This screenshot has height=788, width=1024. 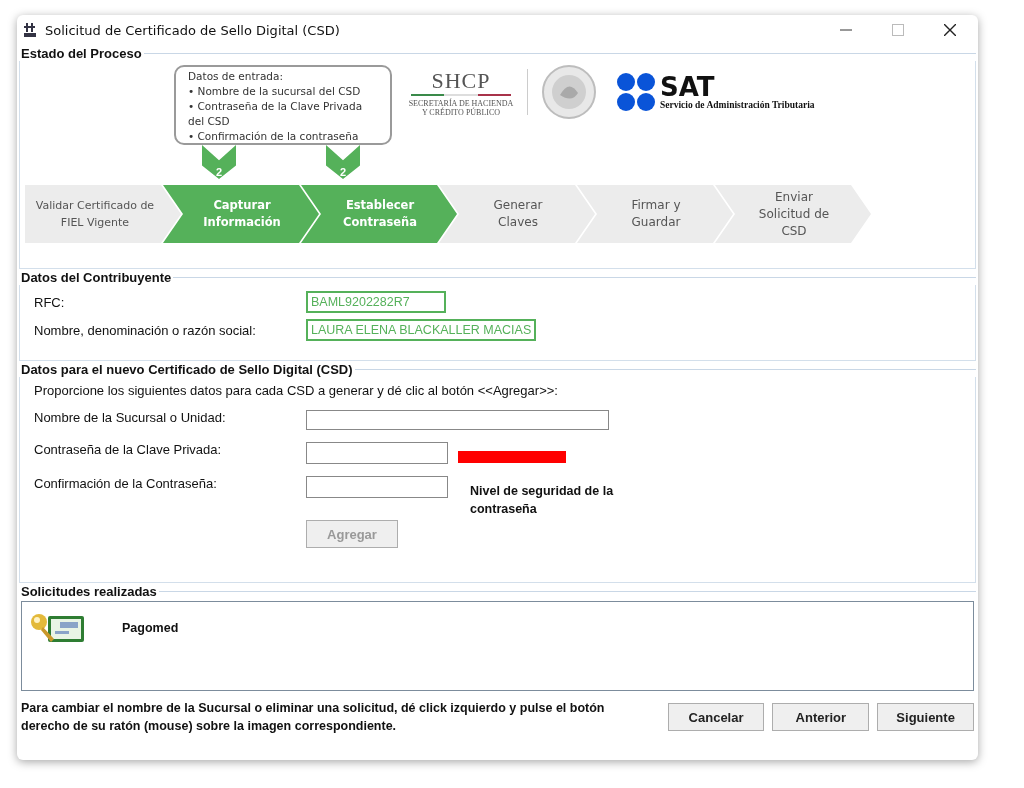 What do you see at coordinates (636, 92) in the screenshot?
I see `sat-dots-icon` at bounding box center [636, 92].